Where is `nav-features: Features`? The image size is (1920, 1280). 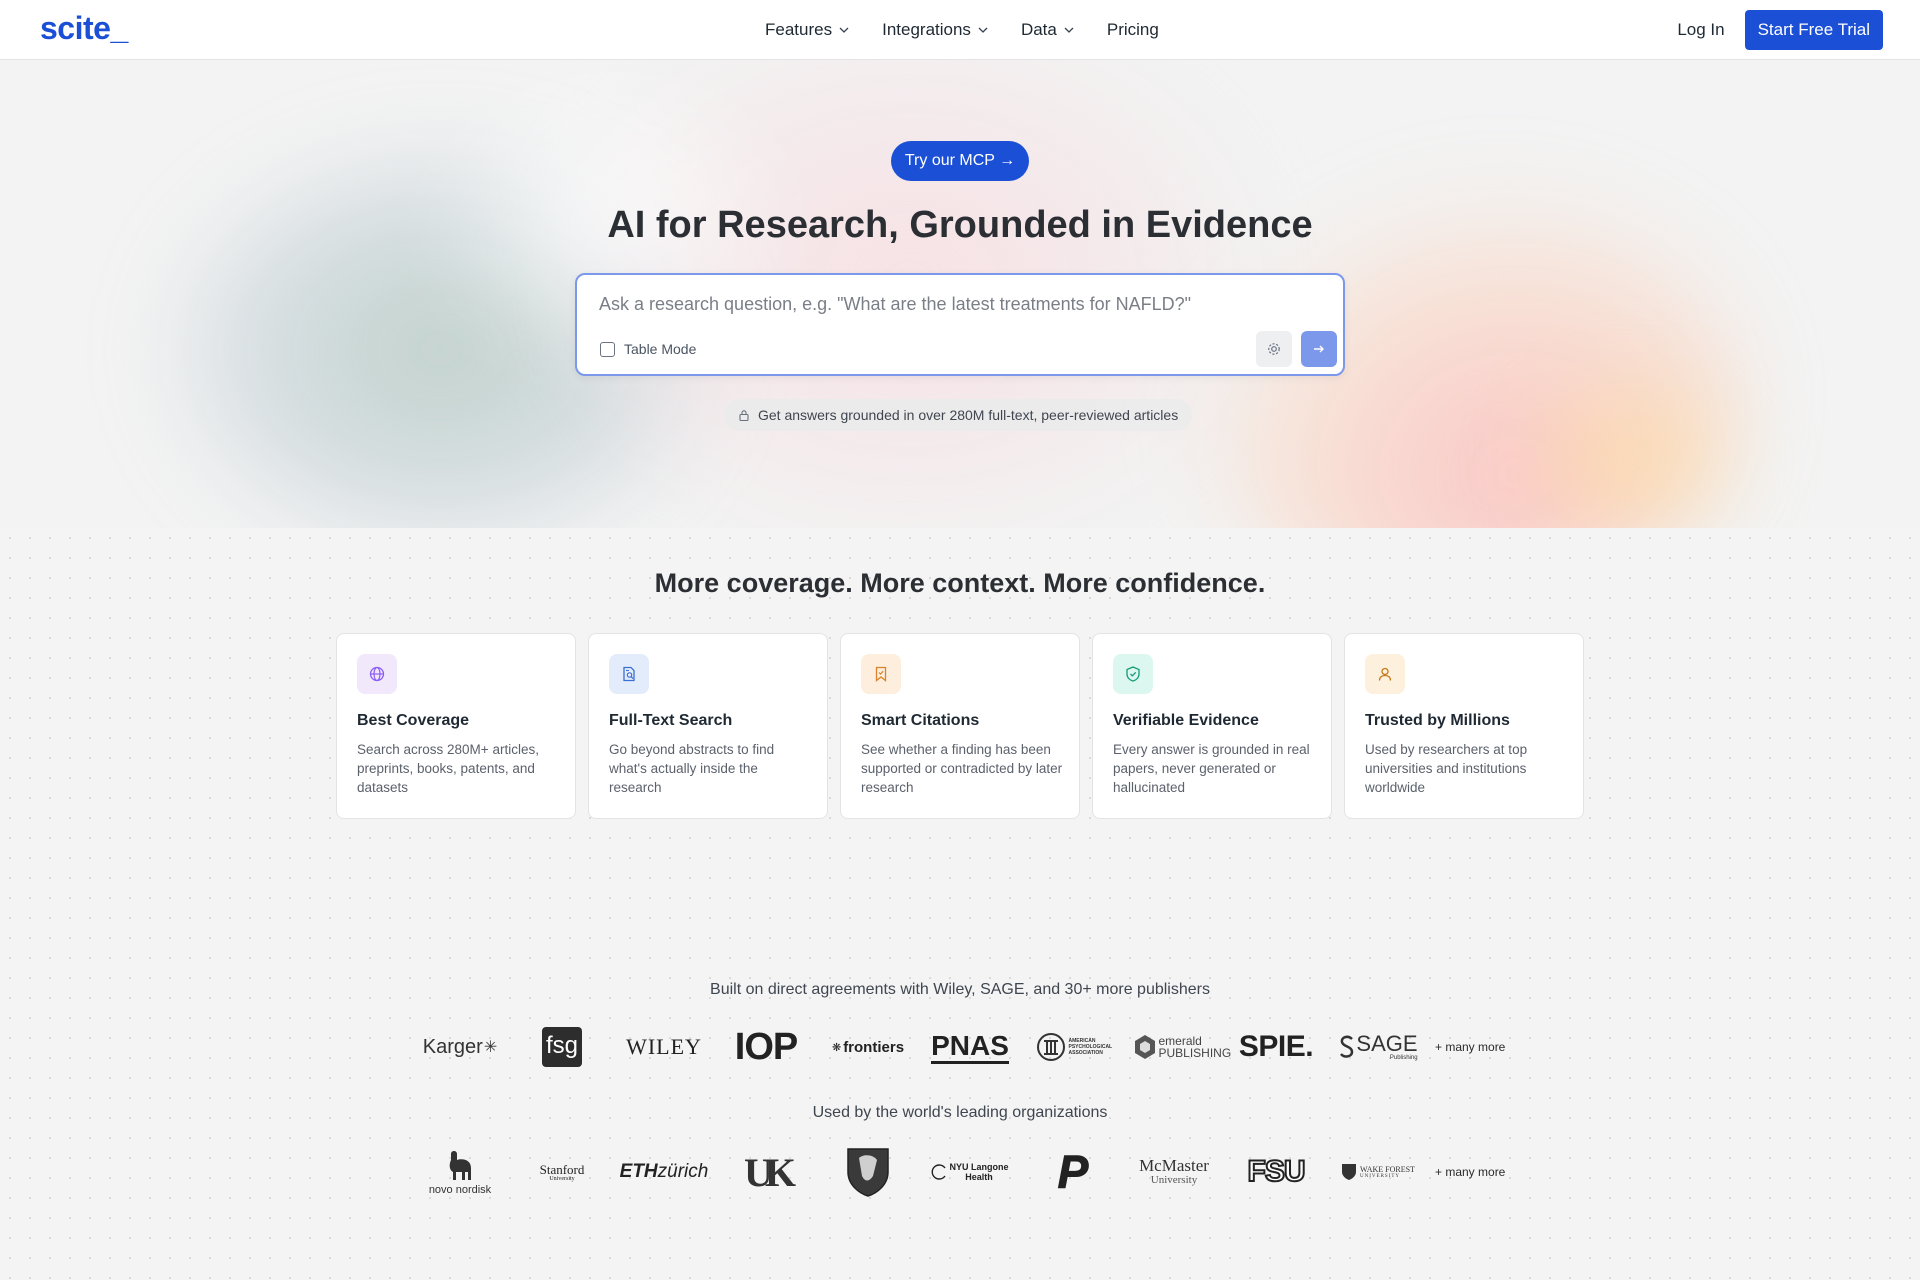
nav-features: Features is located at coordinates (807, 30).